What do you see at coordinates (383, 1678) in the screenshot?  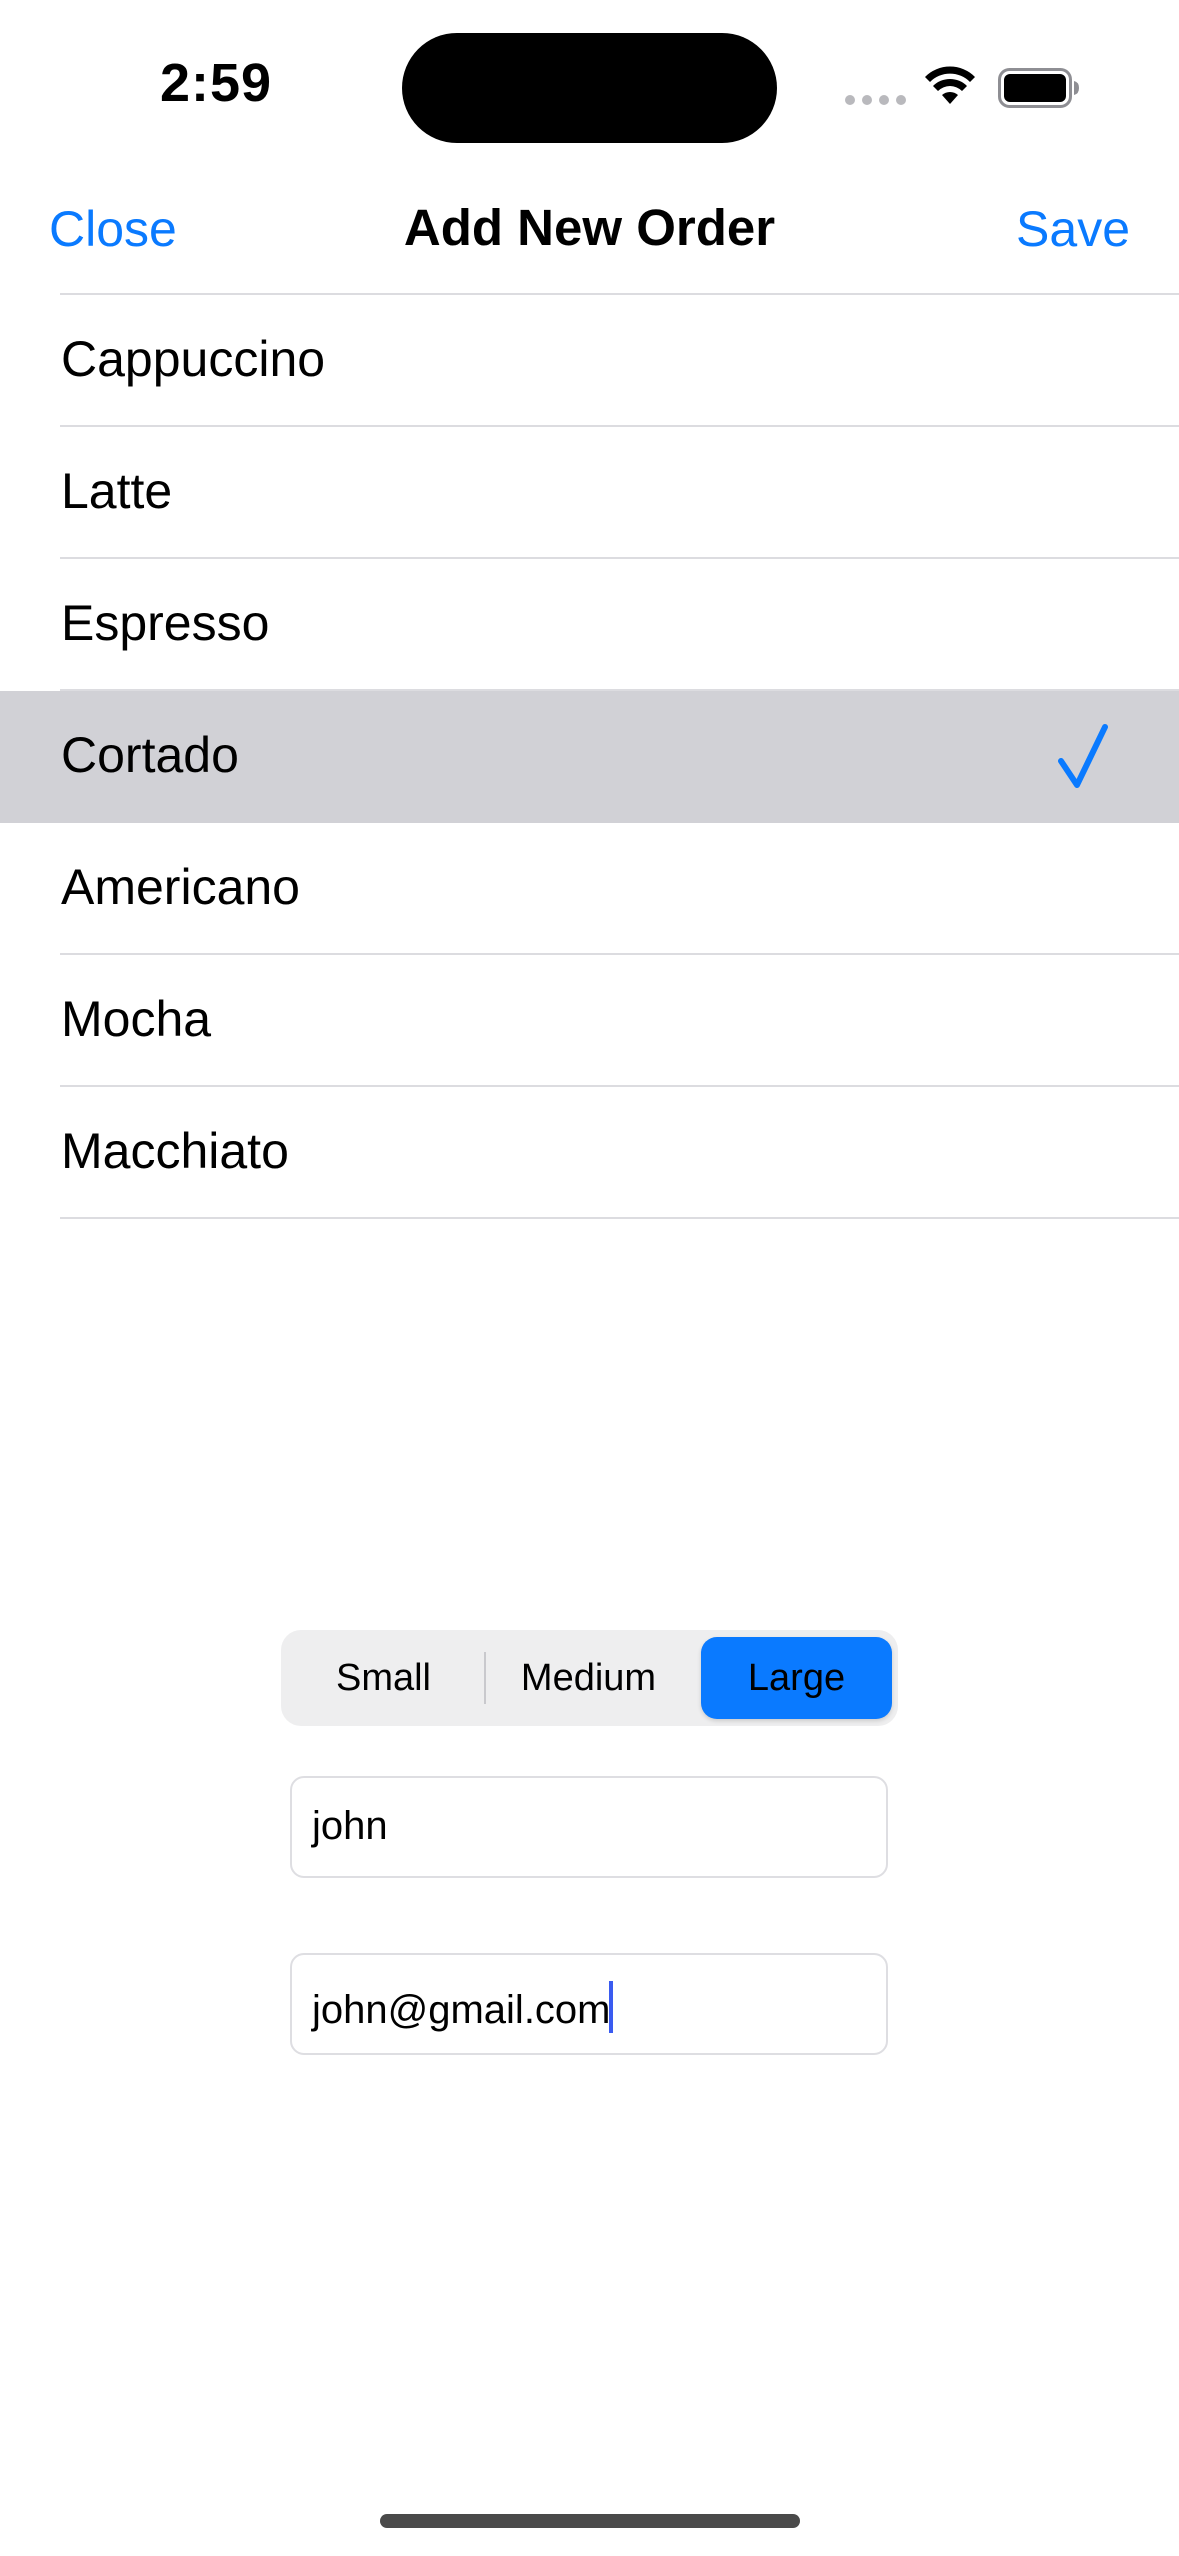 I see `segment-small: Small` at bounding box center [383, 1678].